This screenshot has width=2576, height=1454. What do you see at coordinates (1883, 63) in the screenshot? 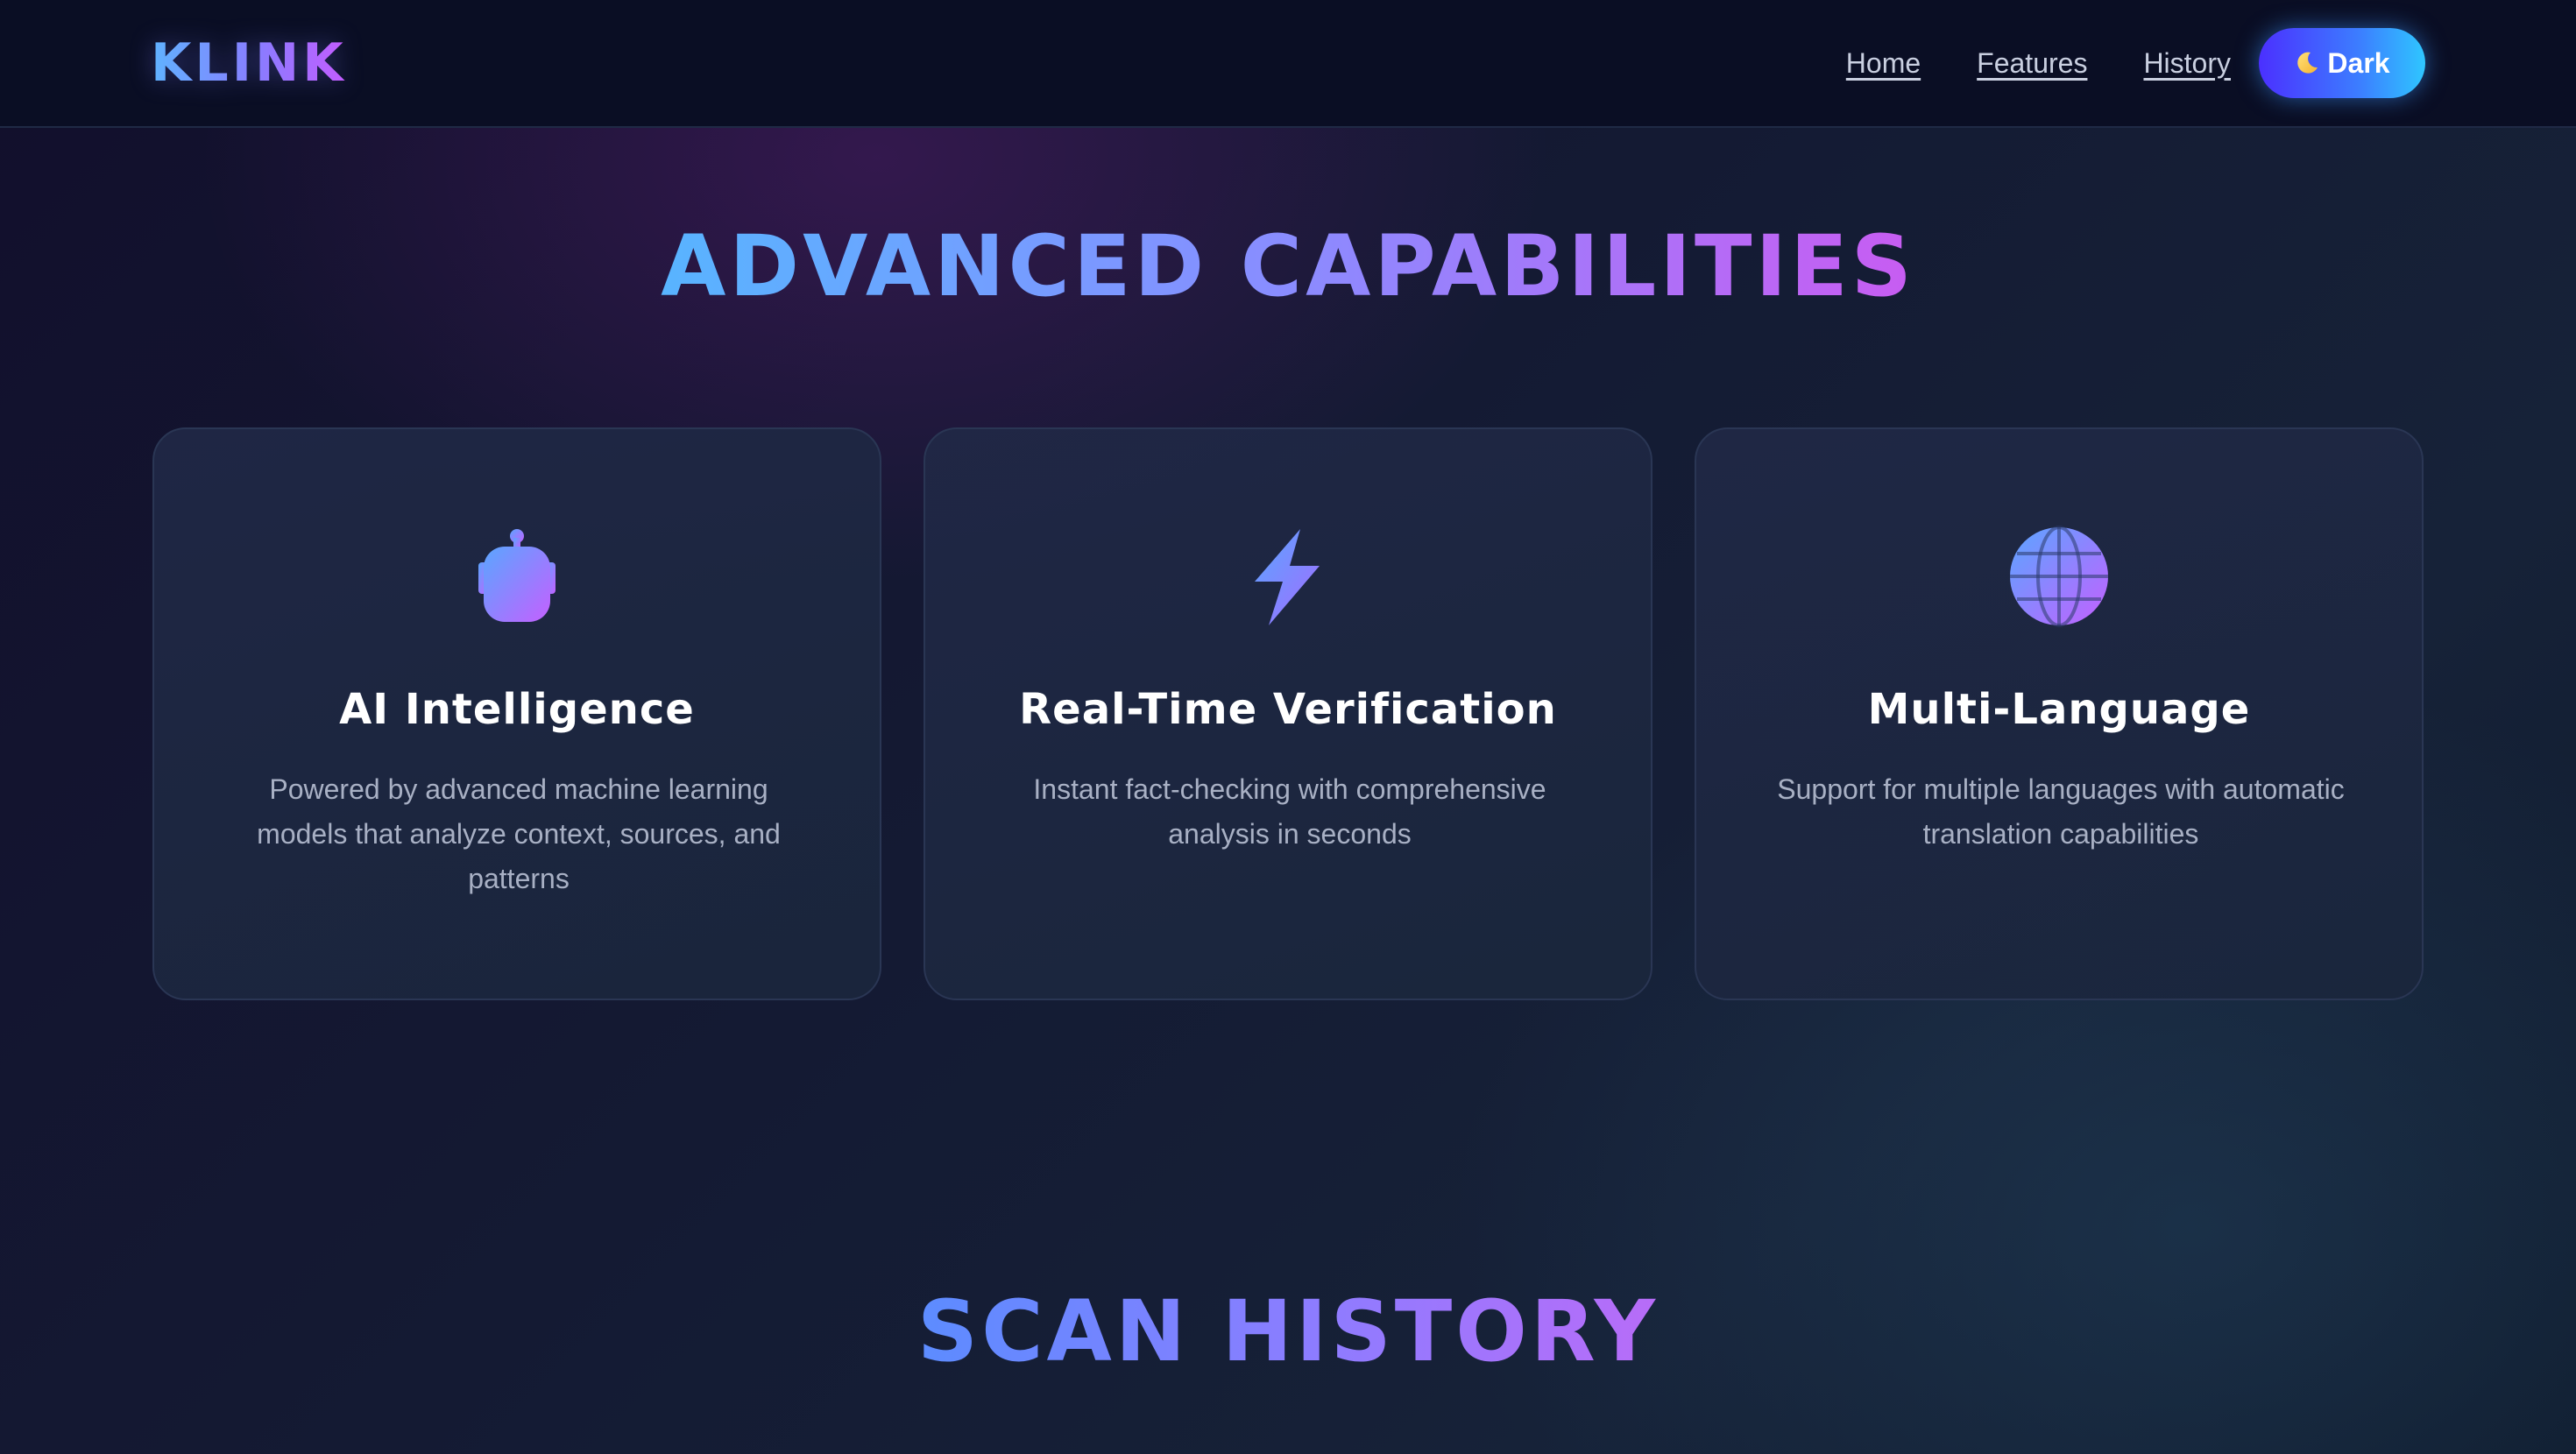
I see `nav-link-home: Home` at bounding box center [1883, 63].